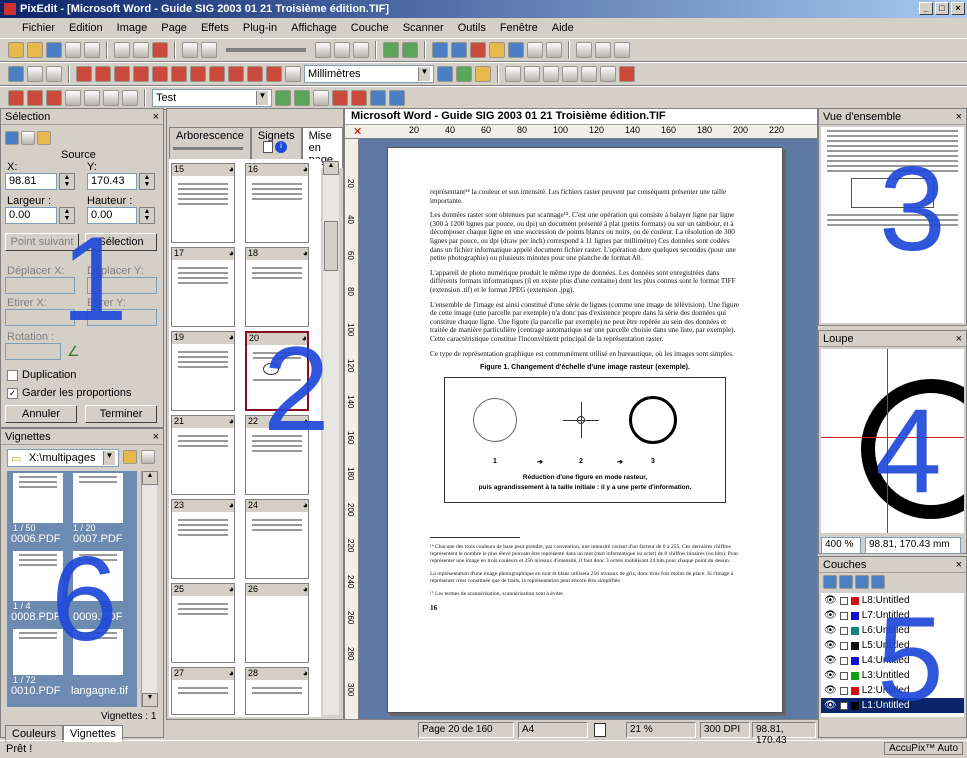 The width and height of the screenshot is (967, 758). Describe the element at coordinates (35, 50) in the screenshot. I see `open-icon` at that location.